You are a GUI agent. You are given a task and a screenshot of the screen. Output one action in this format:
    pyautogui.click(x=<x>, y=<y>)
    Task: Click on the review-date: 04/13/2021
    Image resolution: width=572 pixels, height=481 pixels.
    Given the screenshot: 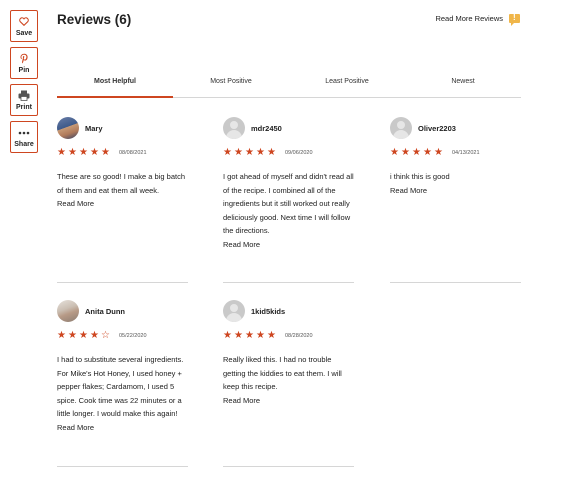 What is the action you would take?
    pyautogui.click(x=466, y=153)
    